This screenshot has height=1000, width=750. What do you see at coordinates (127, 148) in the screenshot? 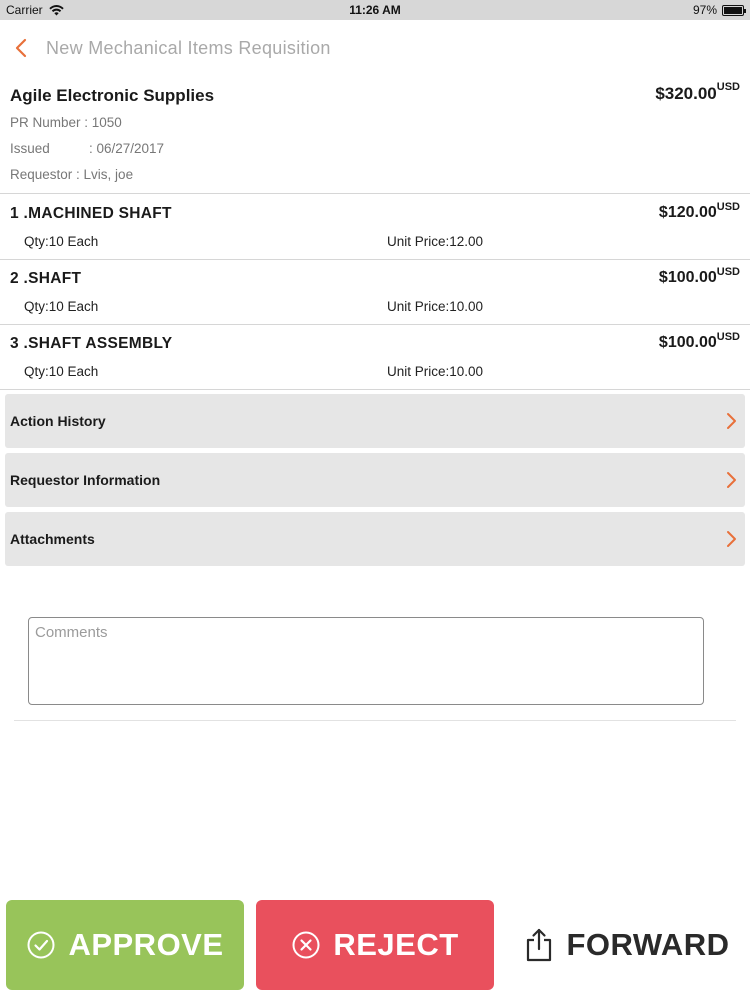
I see `issued-value: : 06/27/2017` at bounding box center [127, 148].